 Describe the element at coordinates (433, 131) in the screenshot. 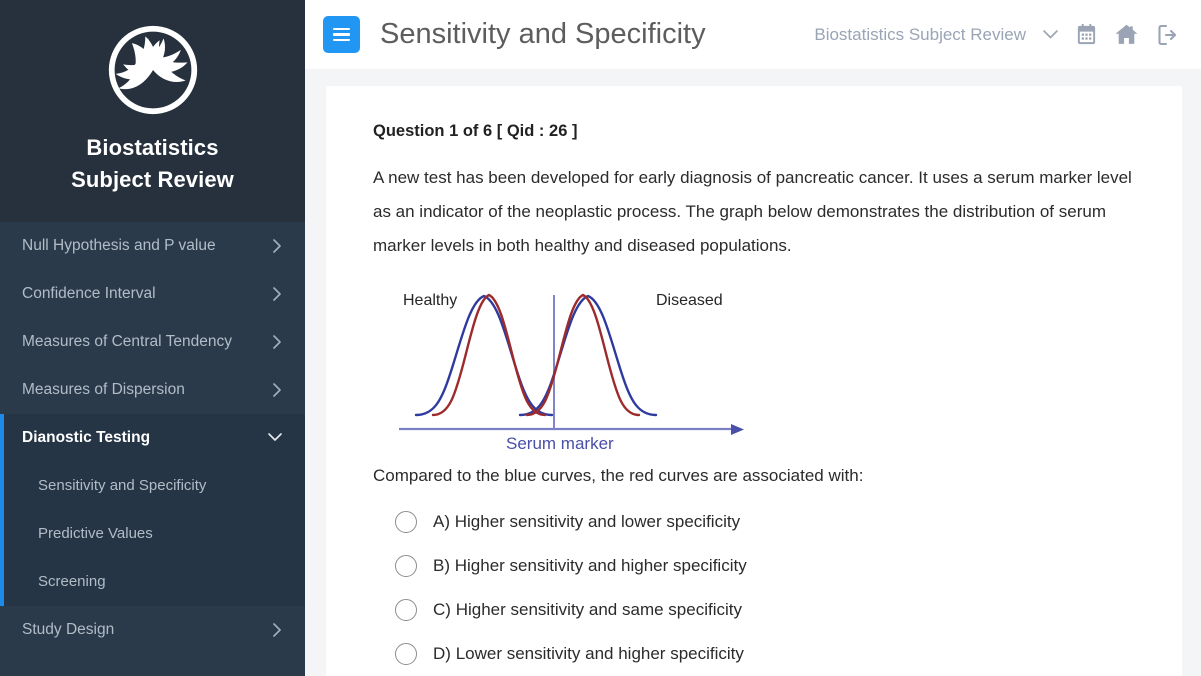

I see `question-number: Question 1 of 6` at that location.